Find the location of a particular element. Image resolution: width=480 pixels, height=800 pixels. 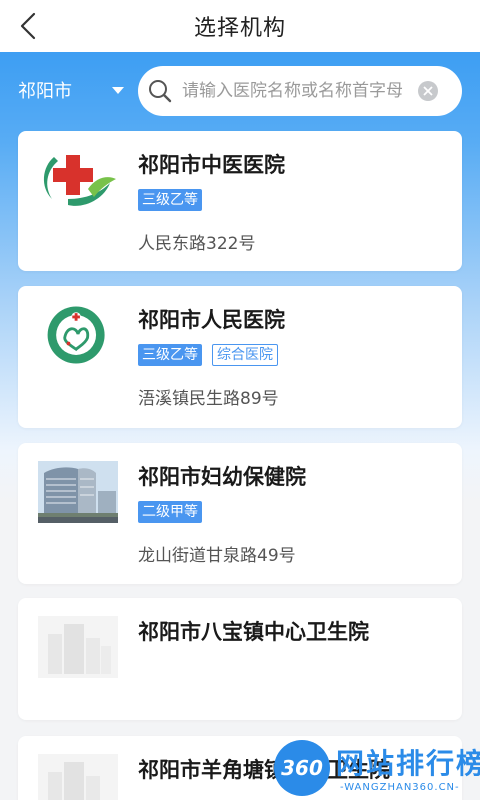

hospital-name: 祁阳市八宝镇中心卫生院 is located at coordinates (253, 632).